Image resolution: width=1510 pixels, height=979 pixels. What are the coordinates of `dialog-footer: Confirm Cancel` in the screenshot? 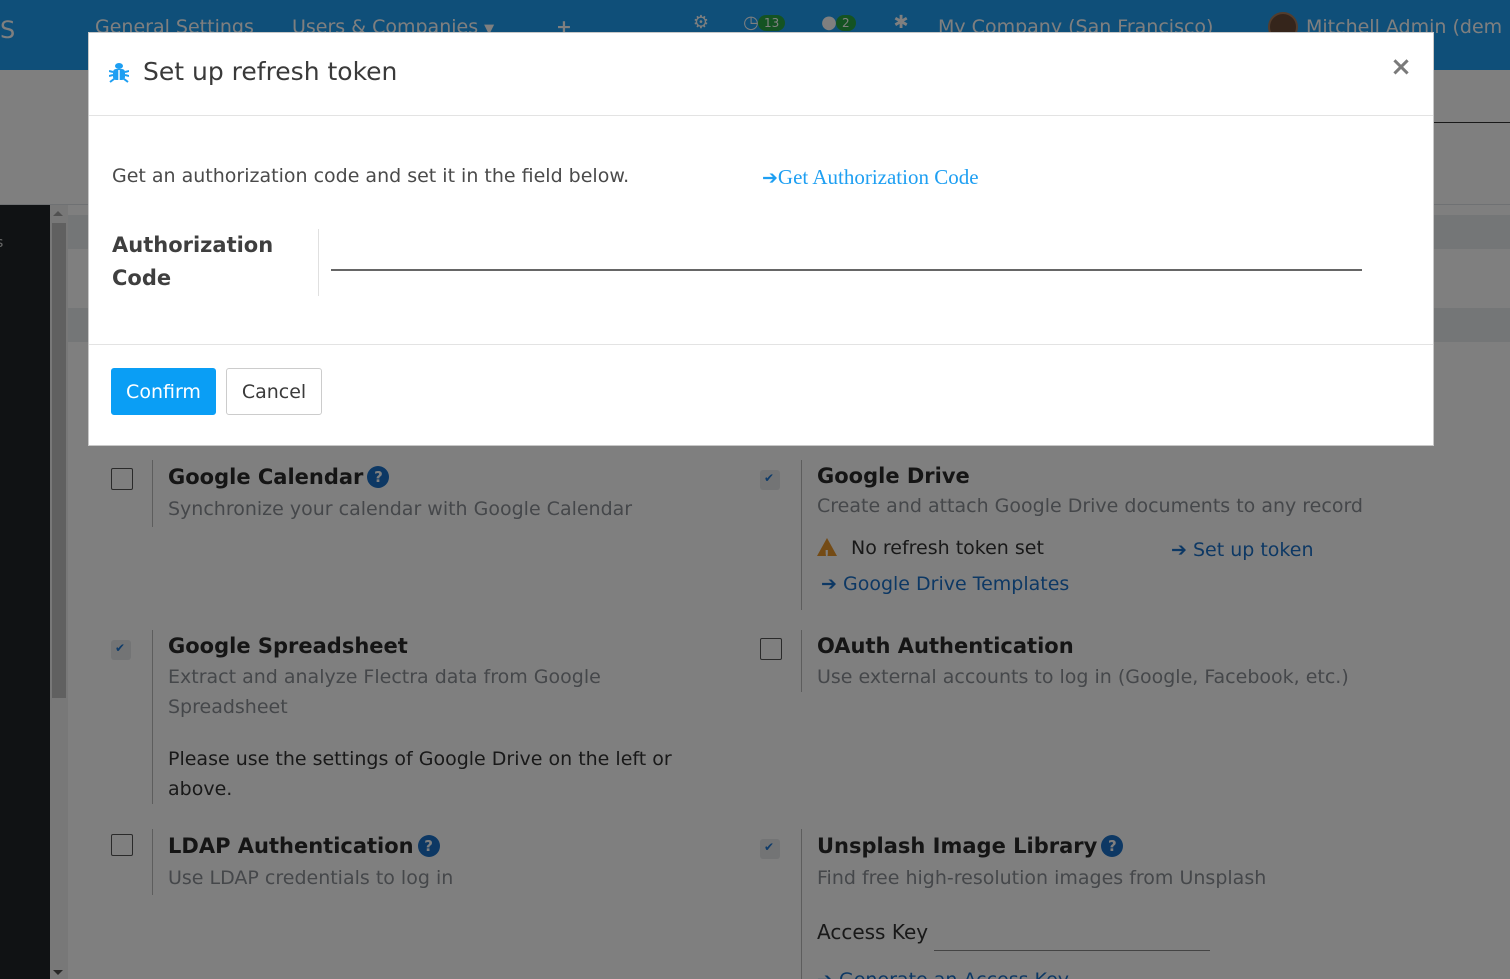 It's located at (761, 395).